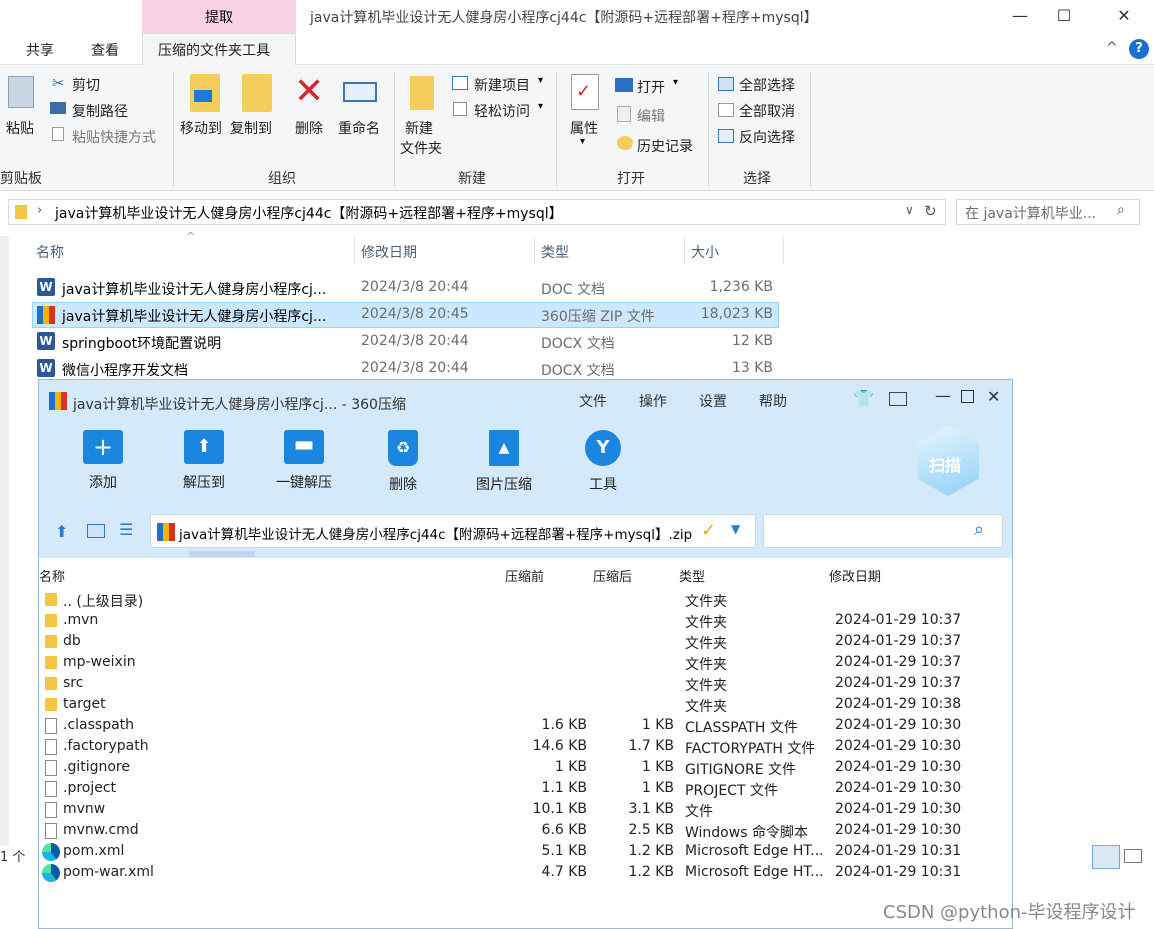 The height and width of the screenshot is (929, 1154). What do you see at coordinates (21, 92) in the screenshot?
I see `paste-icon` at bounding box center [21, 92].